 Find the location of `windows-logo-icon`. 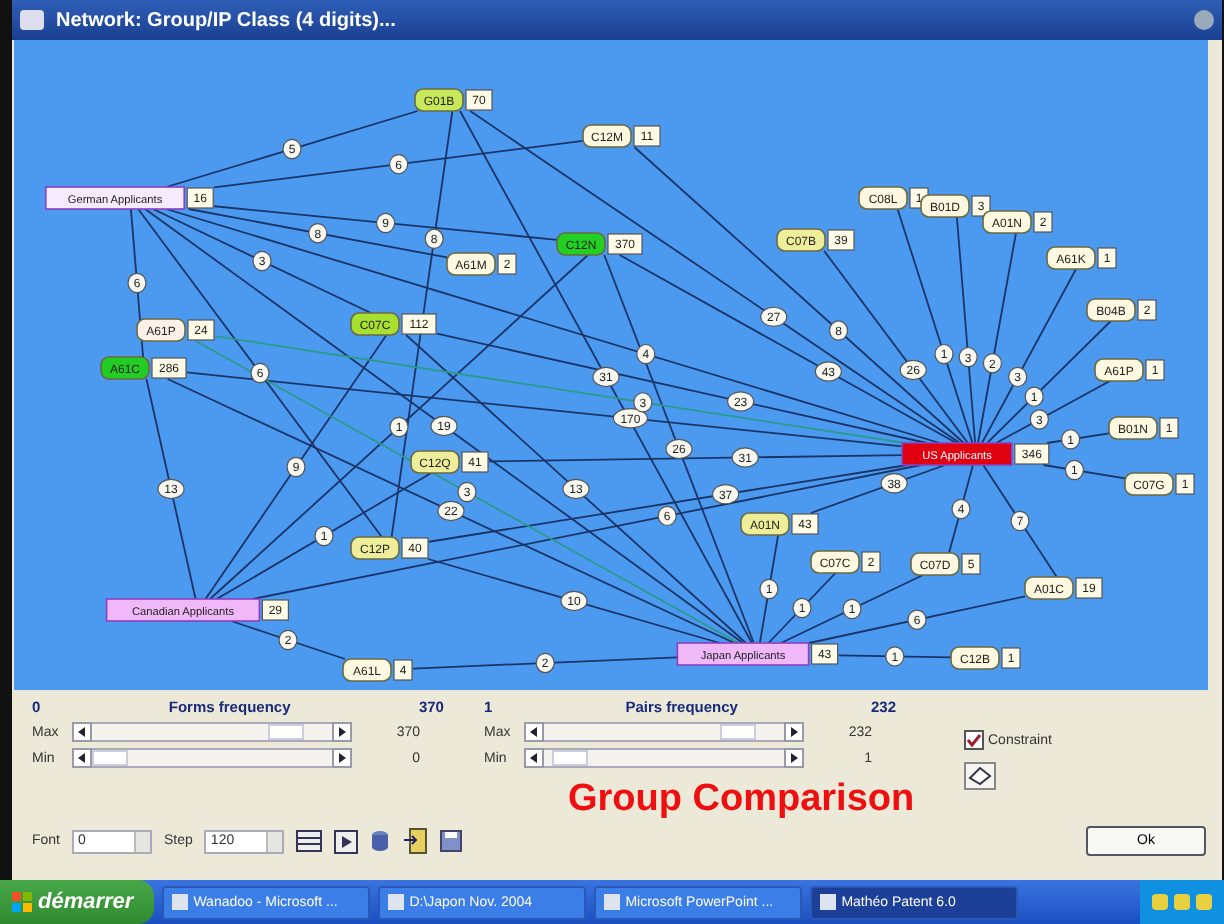

windows-logo-icon is located at coordinates (22, 902).